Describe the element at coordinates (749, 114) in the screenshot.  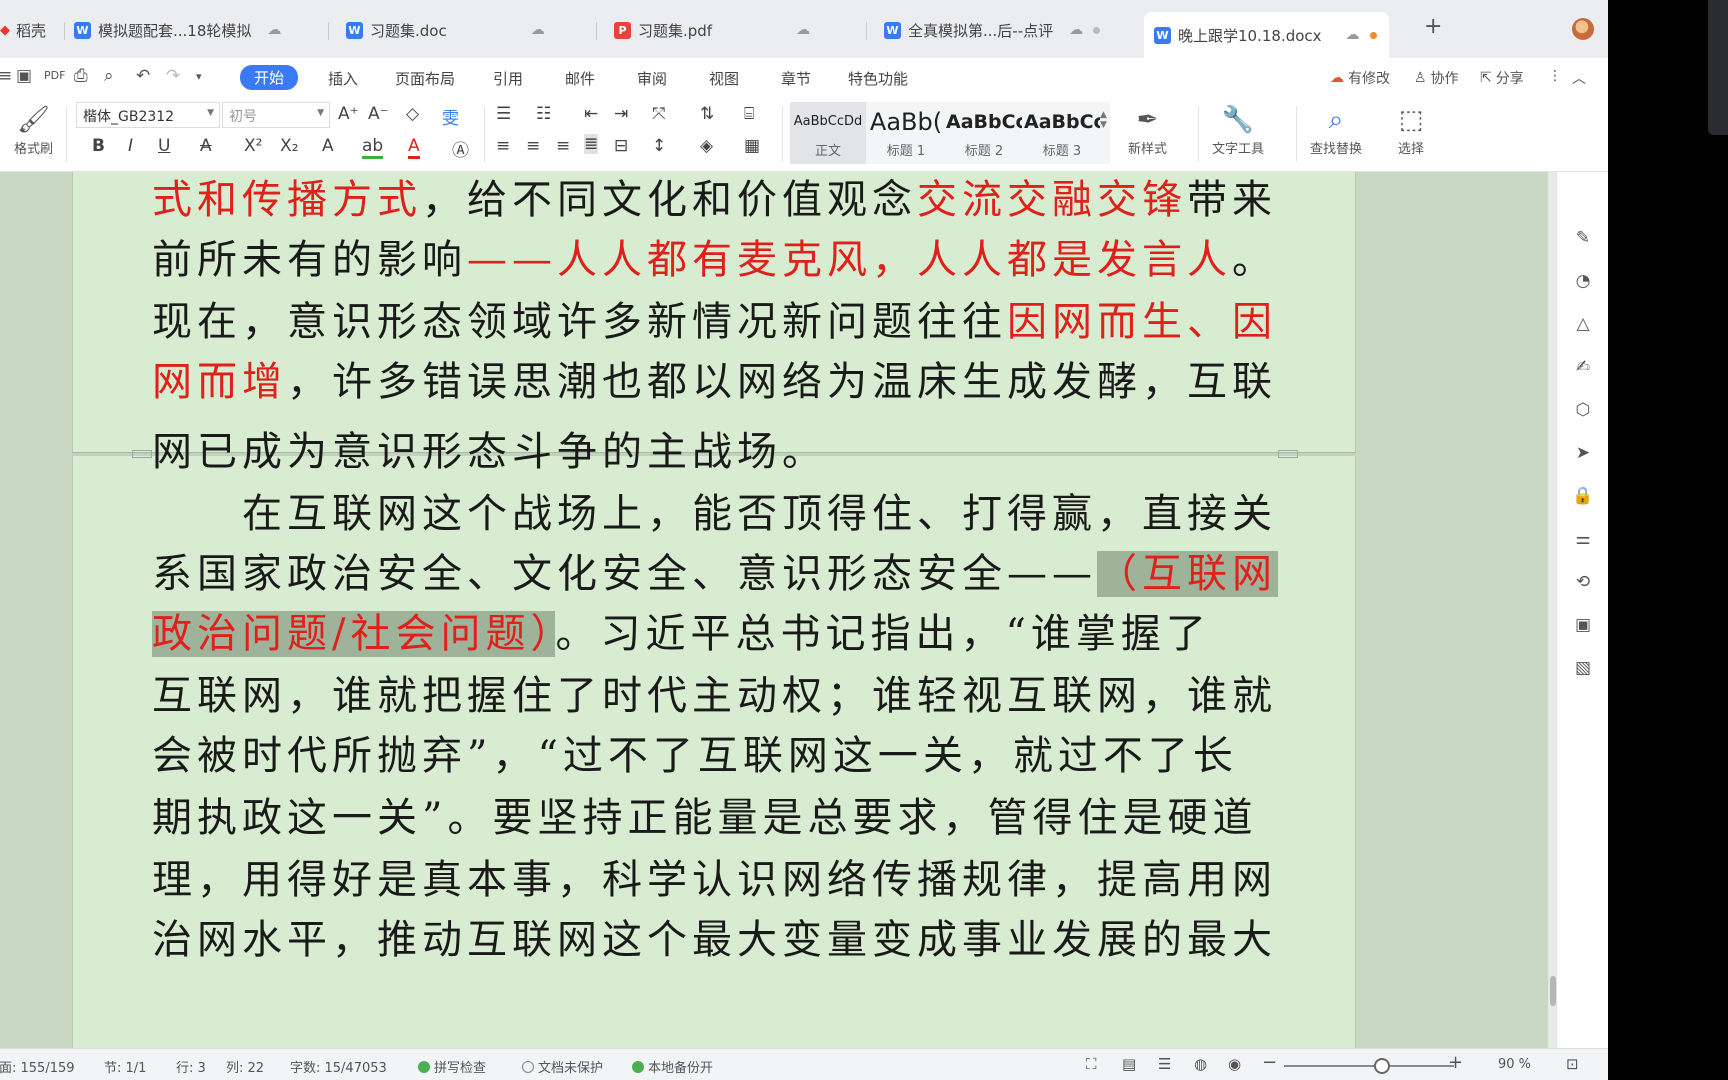
I see `show-marks-icon: ⌸` at that location.